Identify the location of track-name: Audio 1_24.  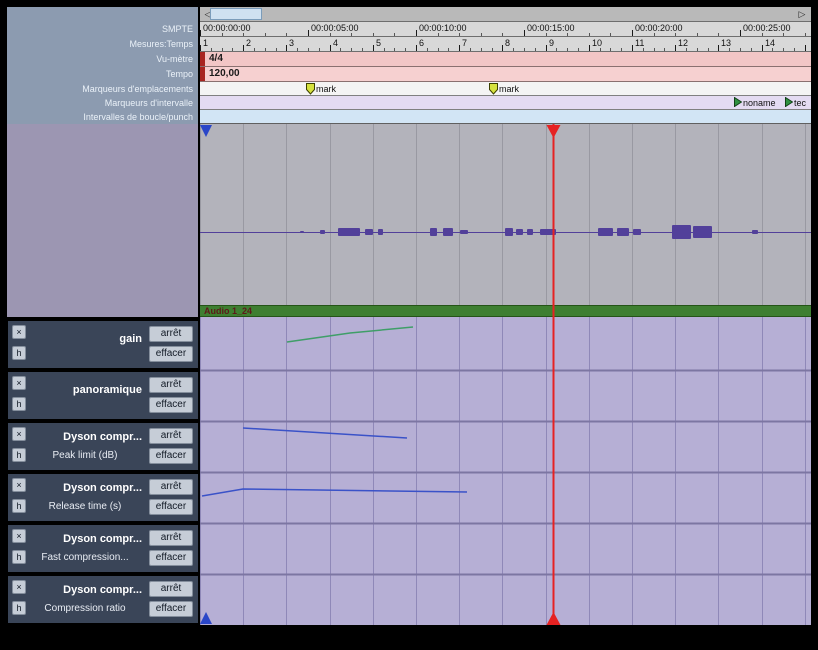
(228, 311).